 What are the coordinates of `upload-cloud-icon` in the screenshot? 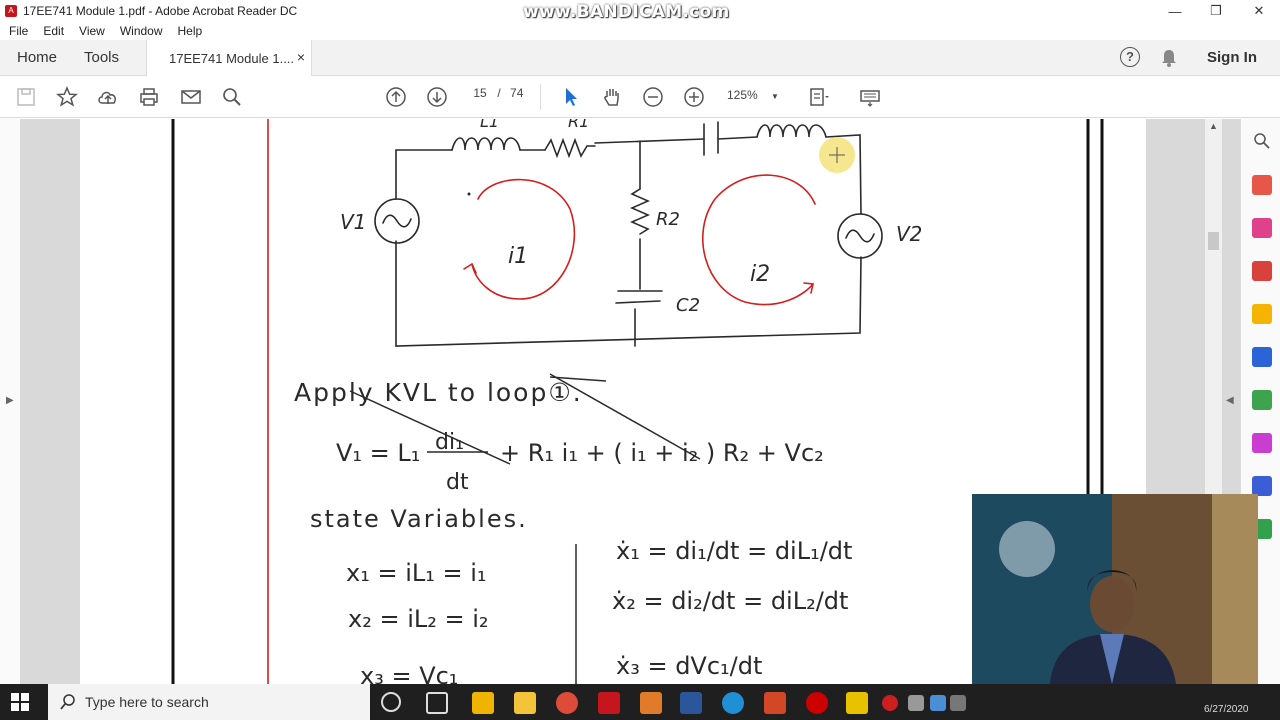 It's located at (108, 97).